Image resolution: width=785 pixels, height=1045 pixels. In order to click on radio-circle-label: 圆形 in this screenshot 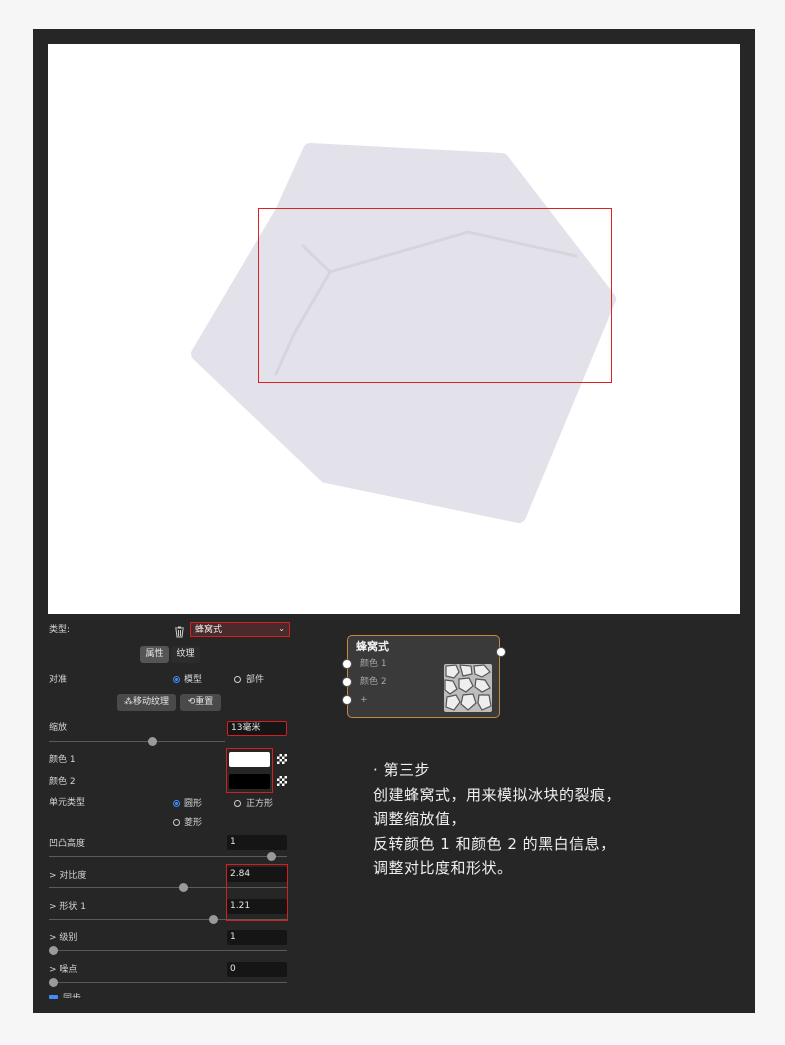, I will do `click(193, 804)`.